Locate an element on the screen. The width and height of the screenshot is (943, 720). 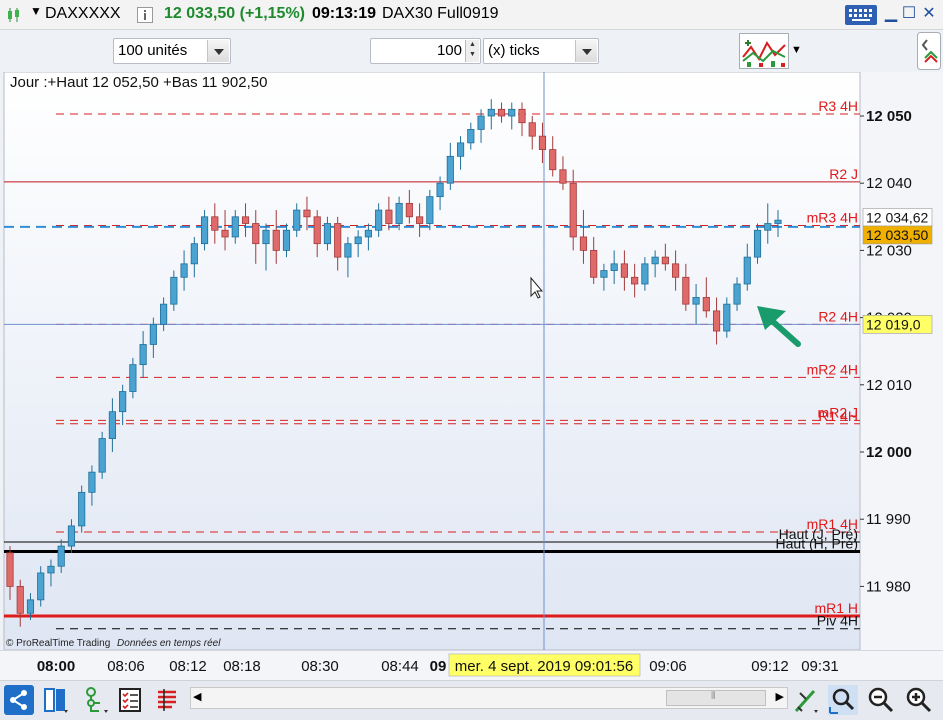
ticks-value-input: 100 ▲ ▼ is located at coordinates (425, 51).